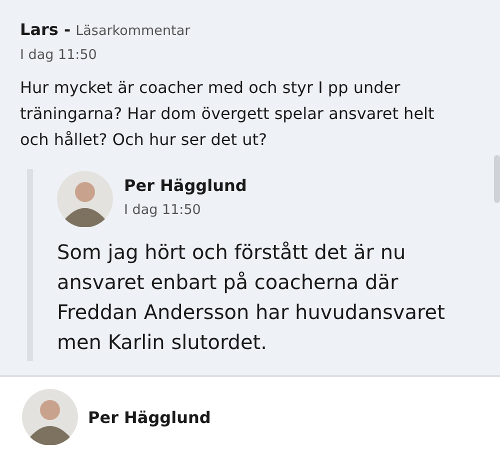 The image size is (500, 449). What do you see at coordinates (163, 210) in the screenshot?
I see `reply-time: I dag 11:50` at bounding box center [163, 210].